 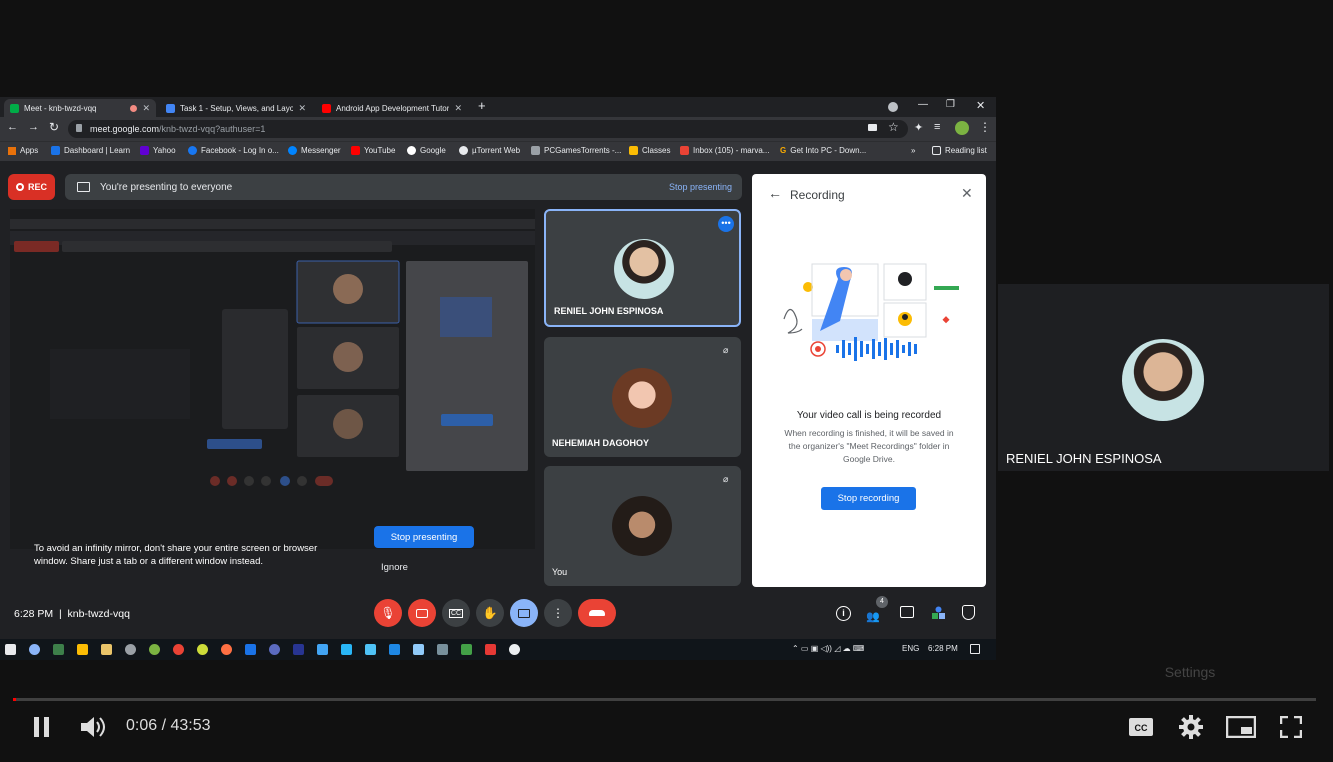 I want to click on chat-icon, so click(x=907, y=612).